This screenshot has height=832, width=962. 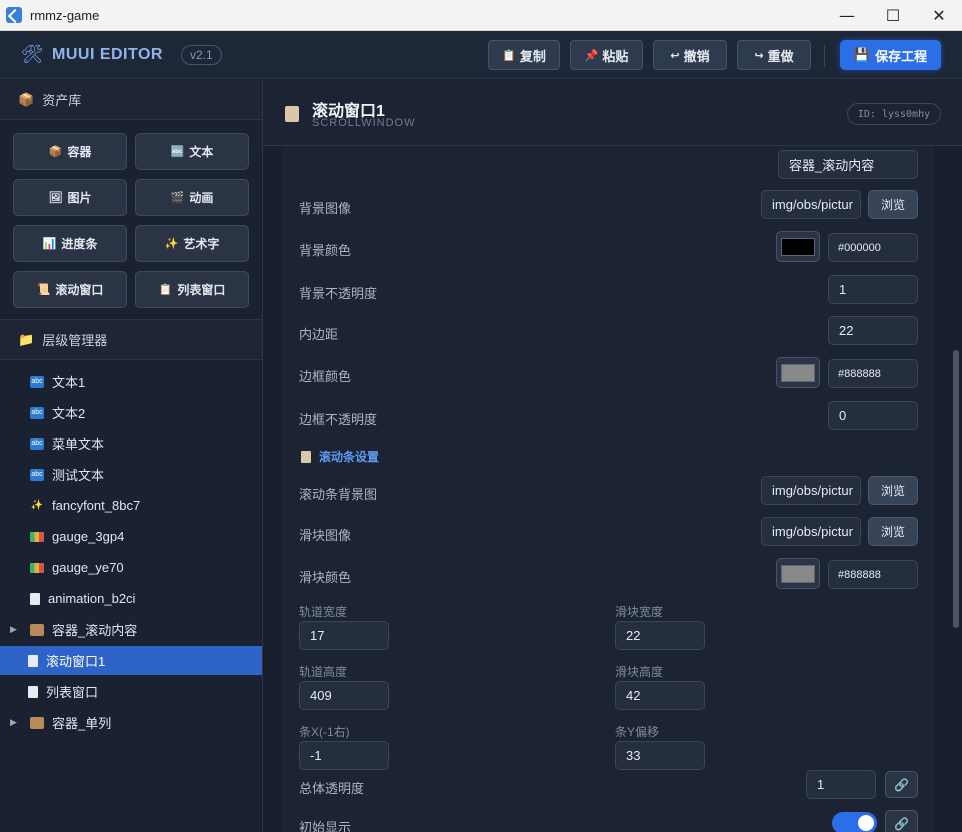 I want to click on asset-label: 列表窗口, so click(x=201, y=290).